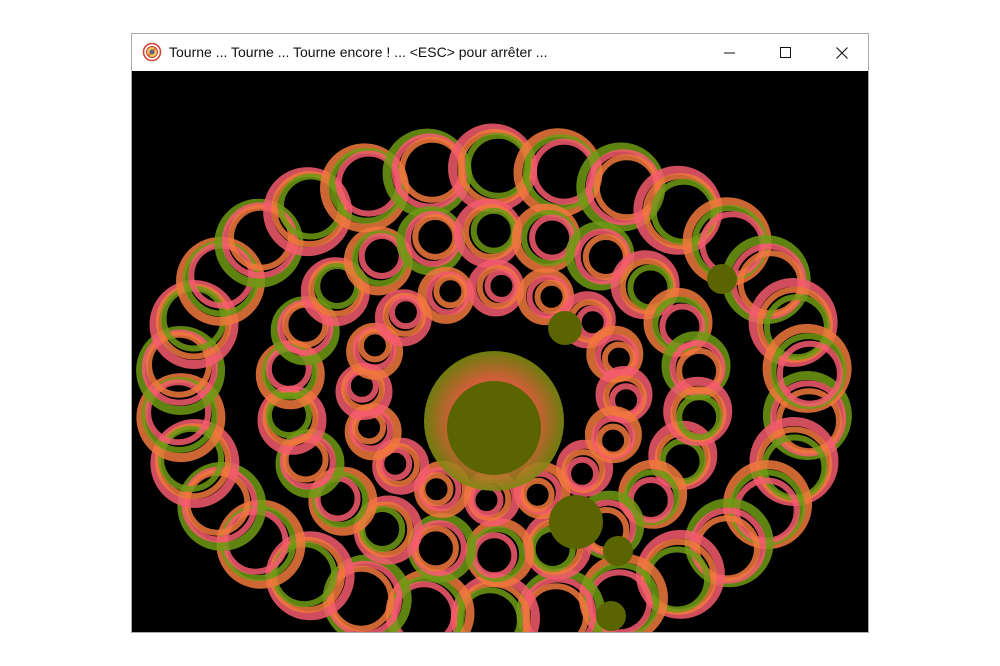 The width and height of the screenshot is (1000, 666). I want to click on minimize-icon, so click(729, 52).